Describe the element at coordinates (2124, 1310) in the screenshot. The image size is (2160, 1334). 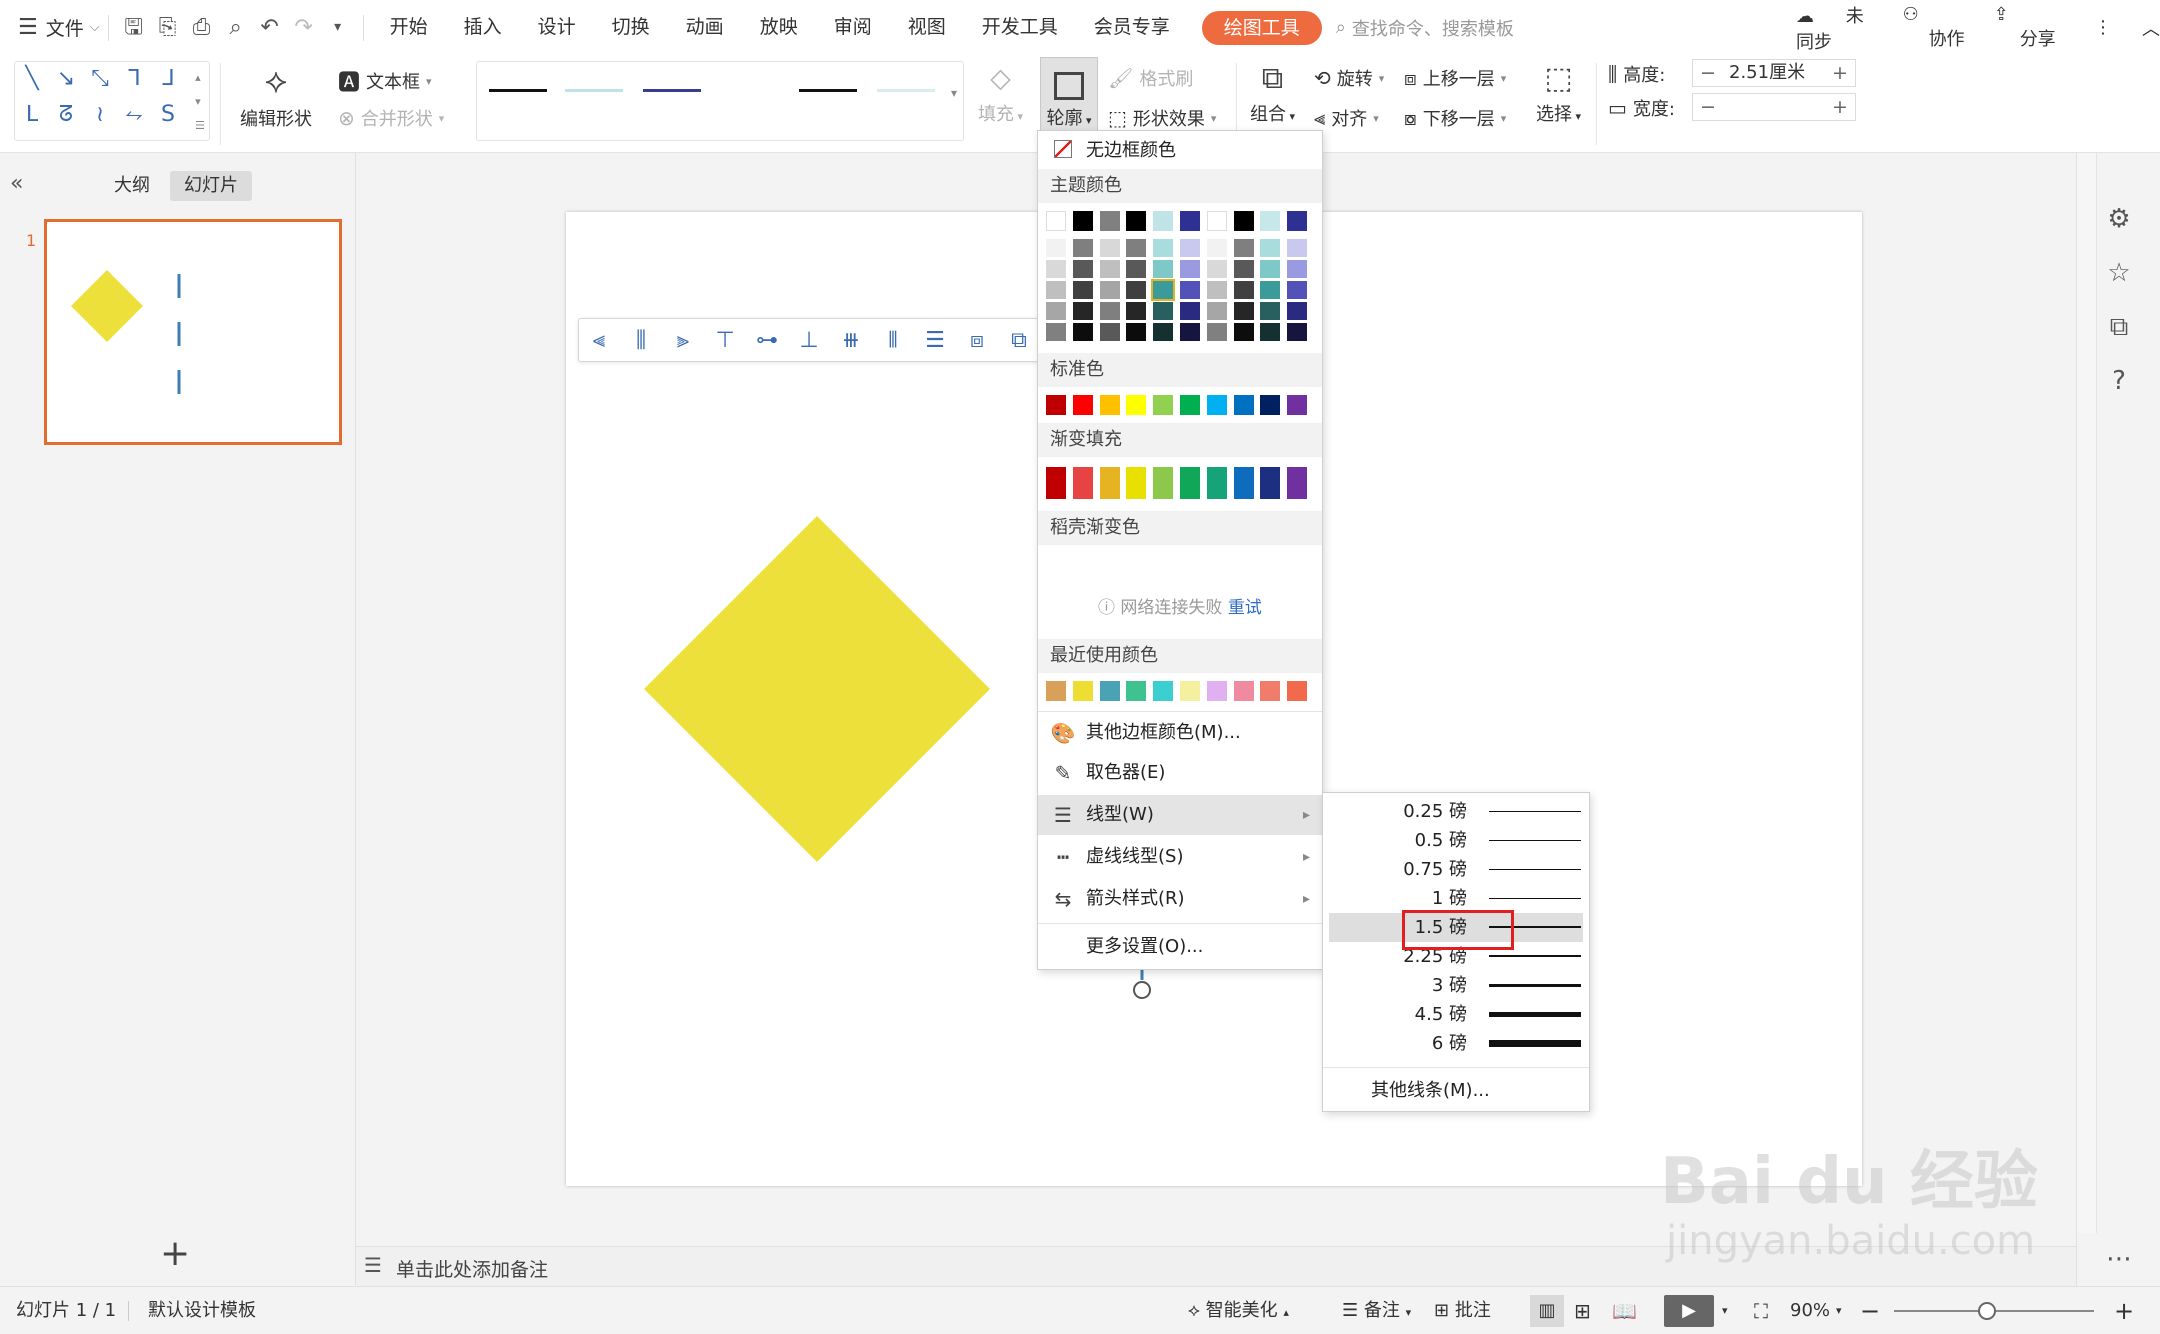
I see `zoom-in-button: +` at that location.